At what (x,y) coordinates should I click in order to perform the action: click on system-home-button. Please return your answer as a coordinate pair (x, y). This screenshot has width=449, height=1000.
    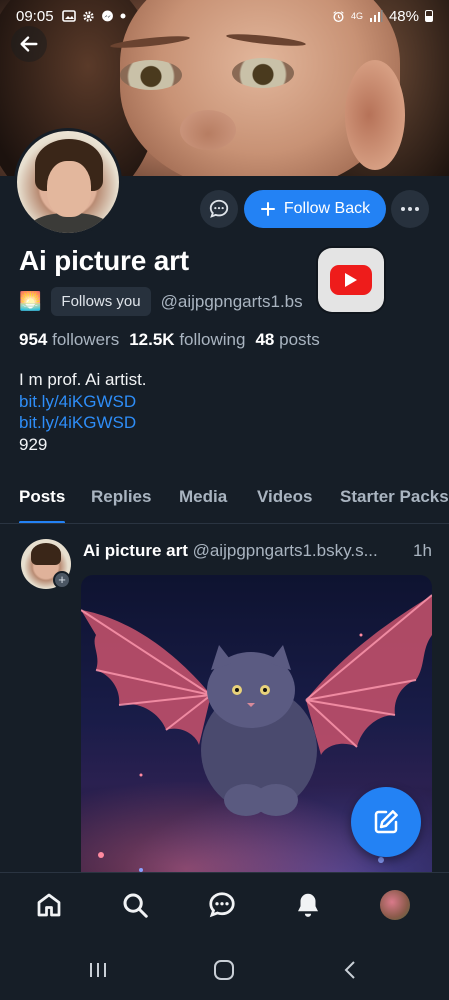
    Looking at the image, I should click on (224, 970).